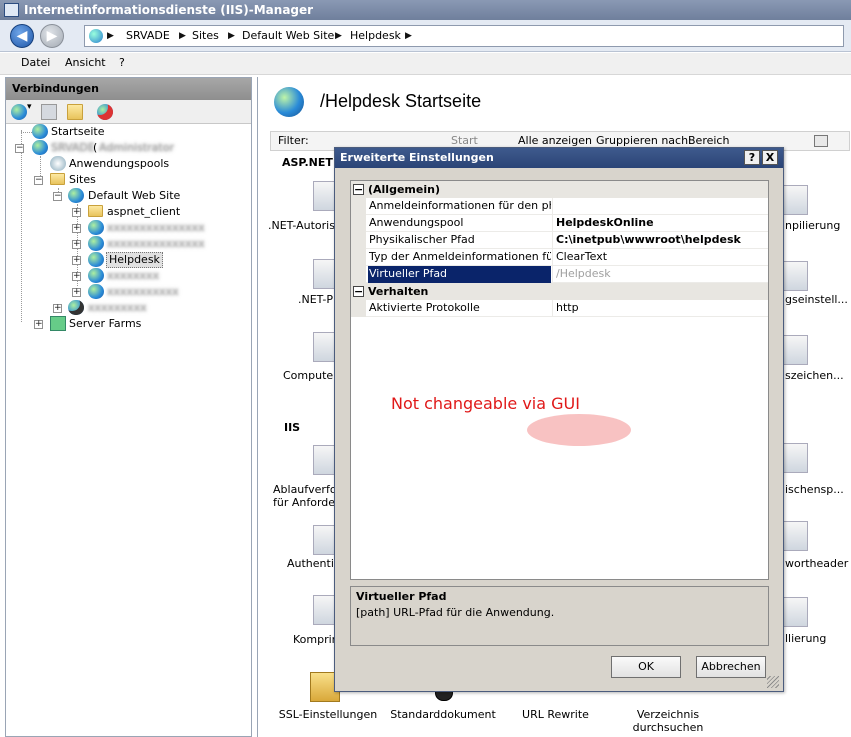 The height and width of the screenshot is (737, 851). Describe the element at coordinates (314, 563) in the screenshot. I see `feature-label: Authentifi` at that location.